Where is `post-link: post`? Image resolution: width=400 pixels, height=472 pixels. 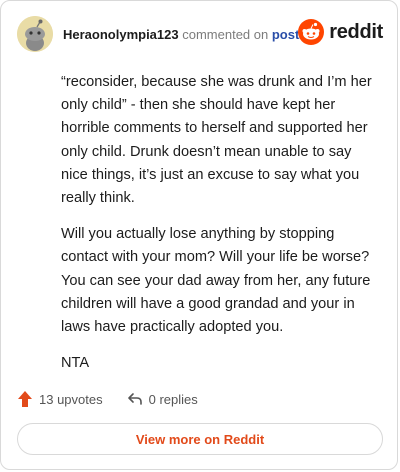
post-link: post is located at coordinates (285, 34).